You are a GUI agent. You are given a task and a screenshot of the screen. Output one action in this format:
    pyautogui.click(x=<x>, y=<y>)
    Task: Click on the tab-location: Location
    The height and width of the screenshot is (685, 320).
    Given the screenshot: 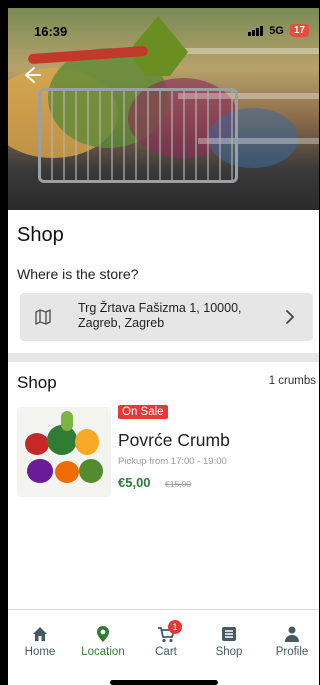 What is the action you would take?
    pyautogui.click(x=103, y=641)
    